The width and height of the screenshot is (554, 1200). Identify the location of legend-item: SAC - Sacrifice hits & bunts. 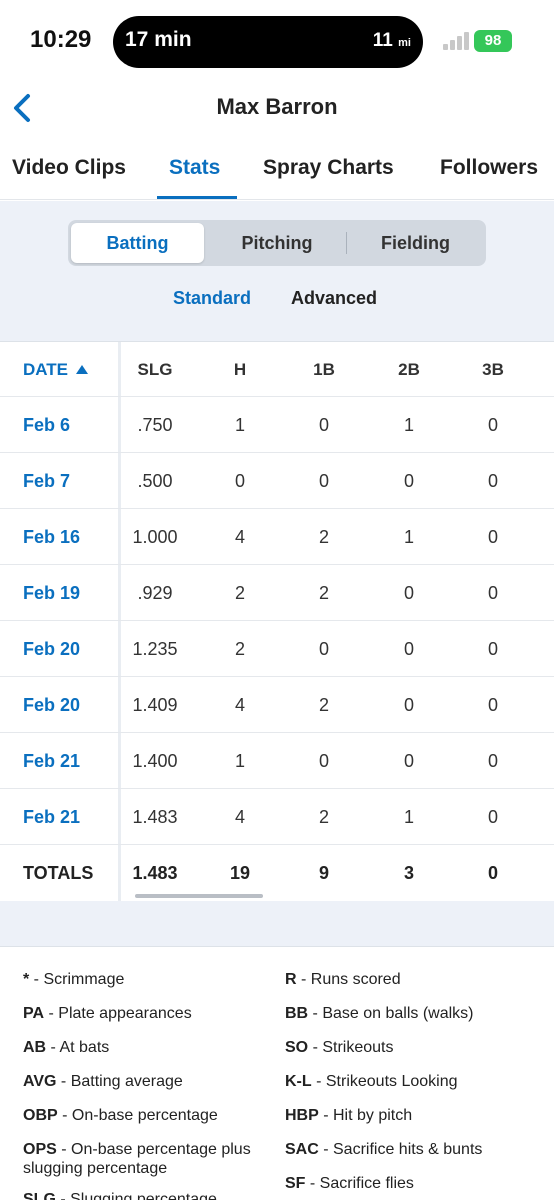
(384, 1149).